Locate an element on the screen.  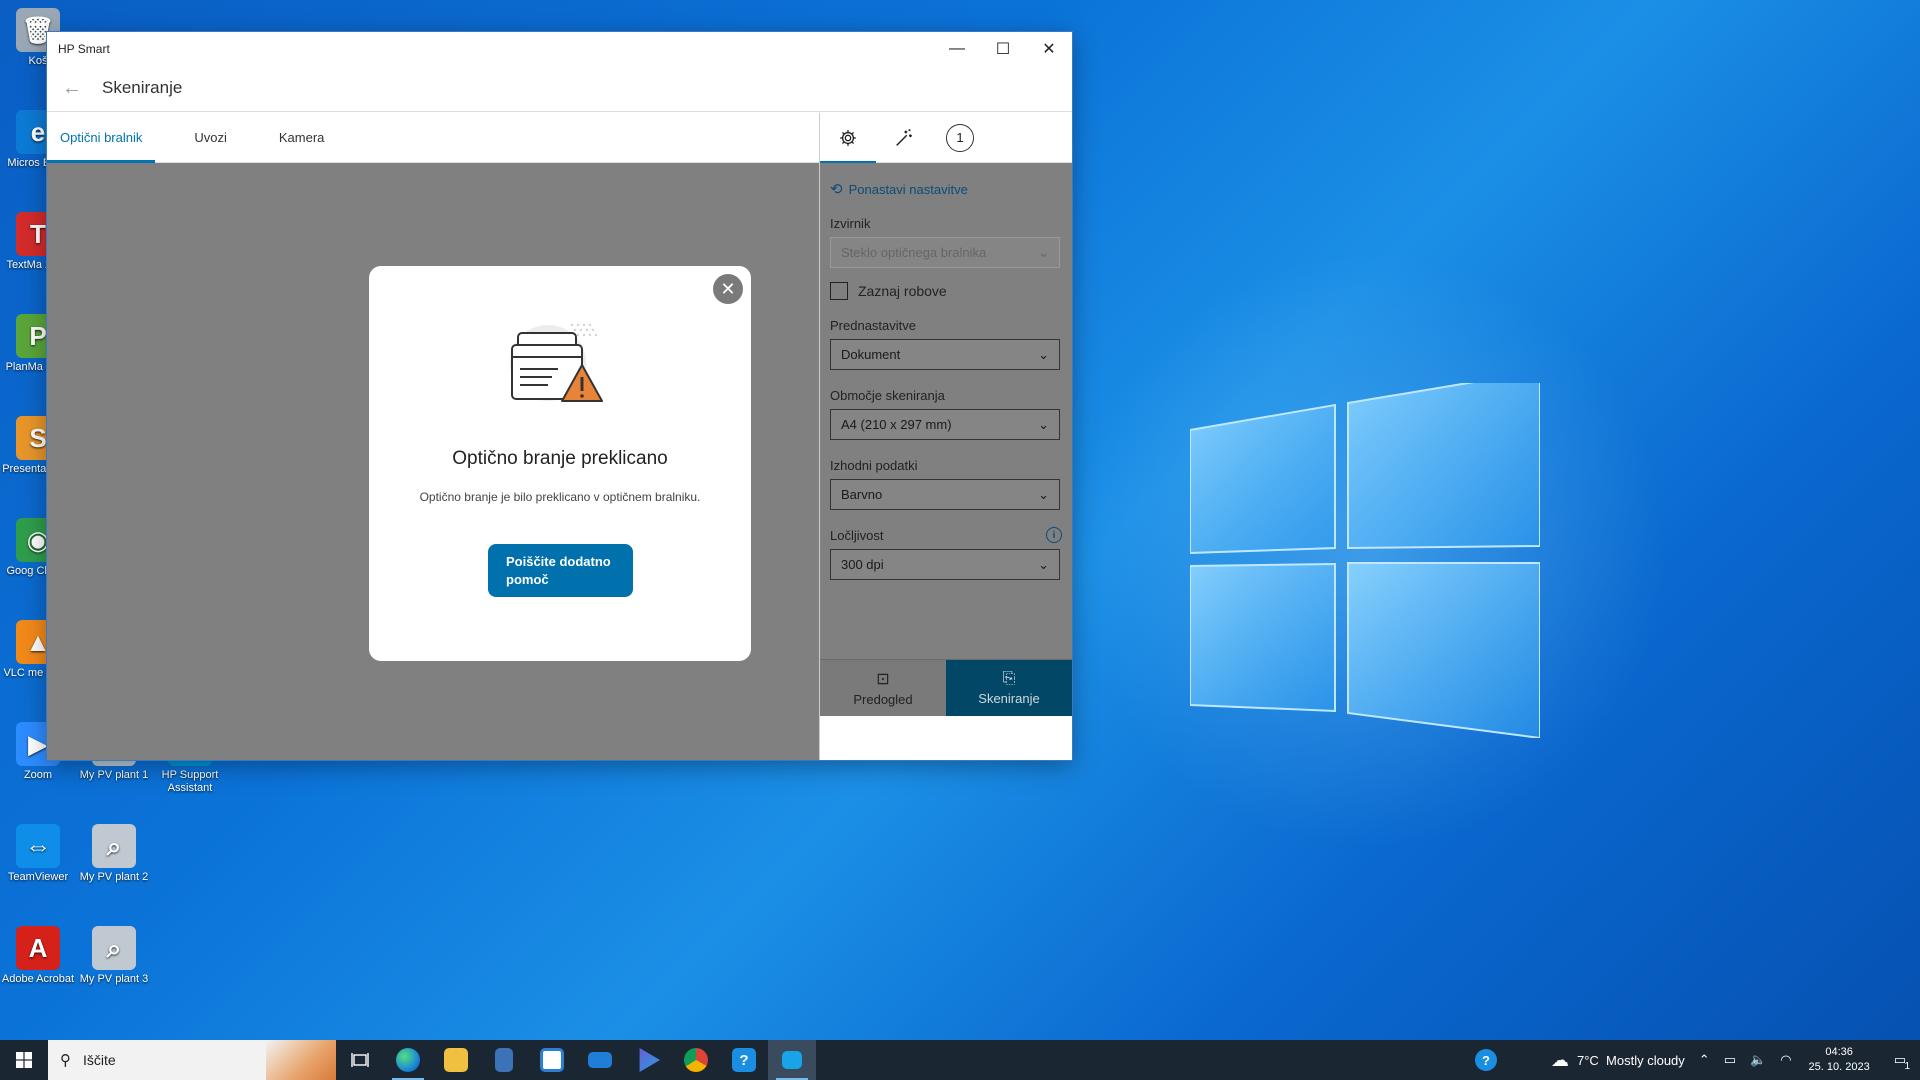
source-label: Izvirnik is located at coordinates (946, 223).